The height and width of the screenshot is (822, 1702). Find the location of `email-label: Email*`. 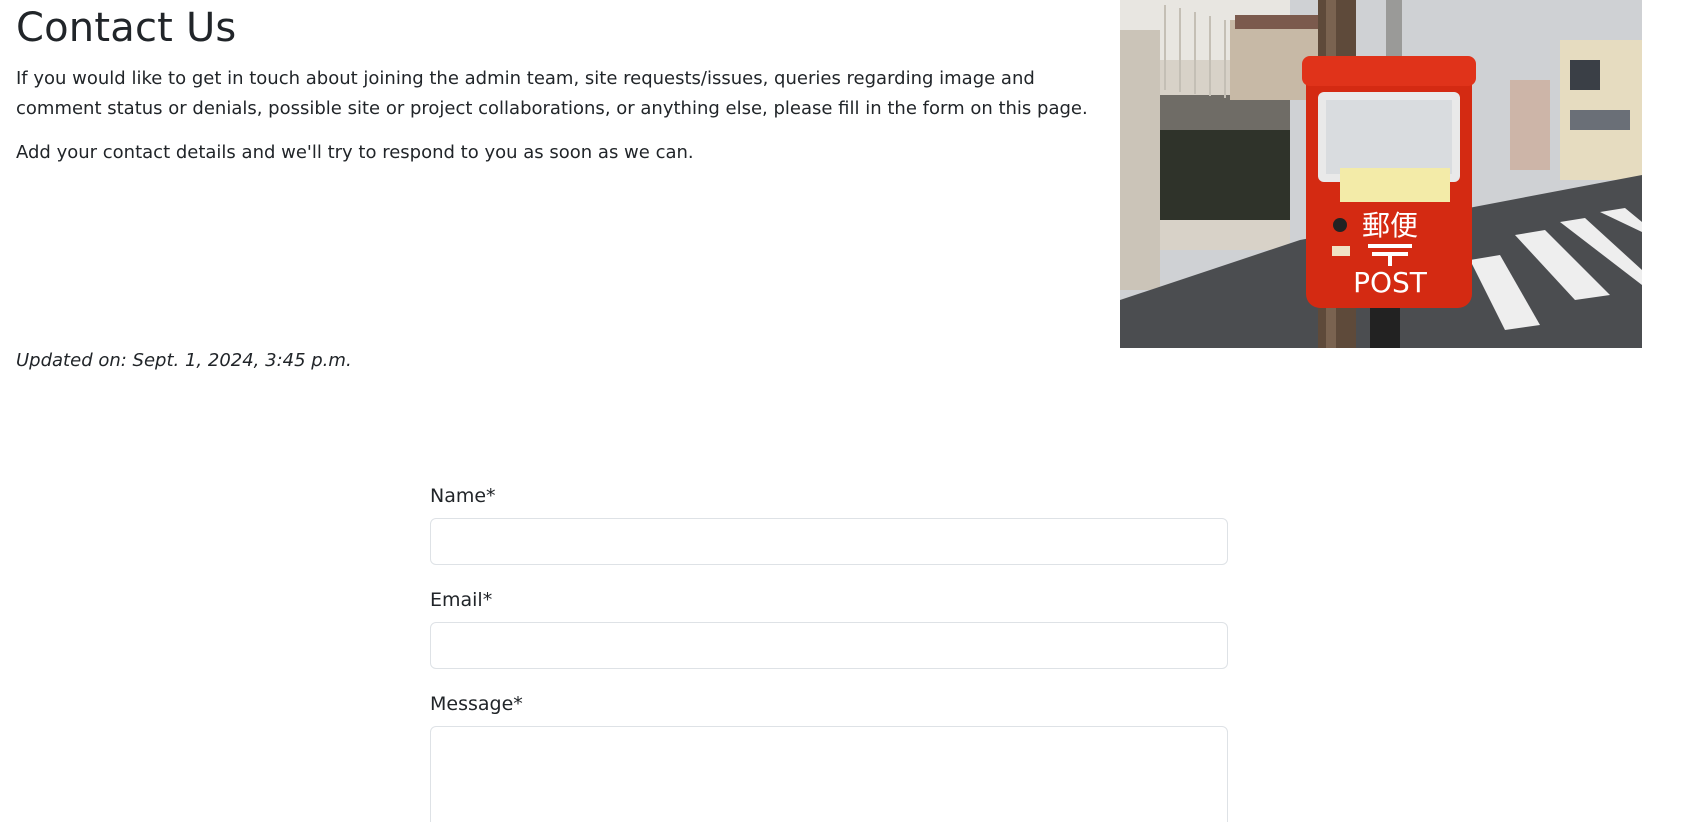

email-label: Email* is located at coordinates (461, 600).